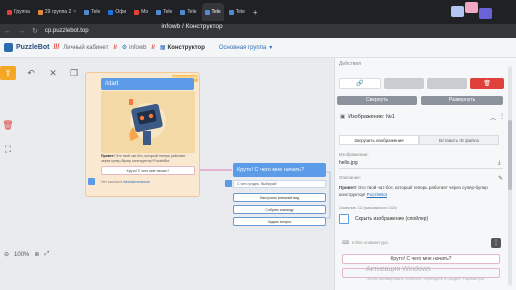  Describe the element at coordinates (377, 100) in the screenshot. I see `collapse-button: Свернуть` at that location.